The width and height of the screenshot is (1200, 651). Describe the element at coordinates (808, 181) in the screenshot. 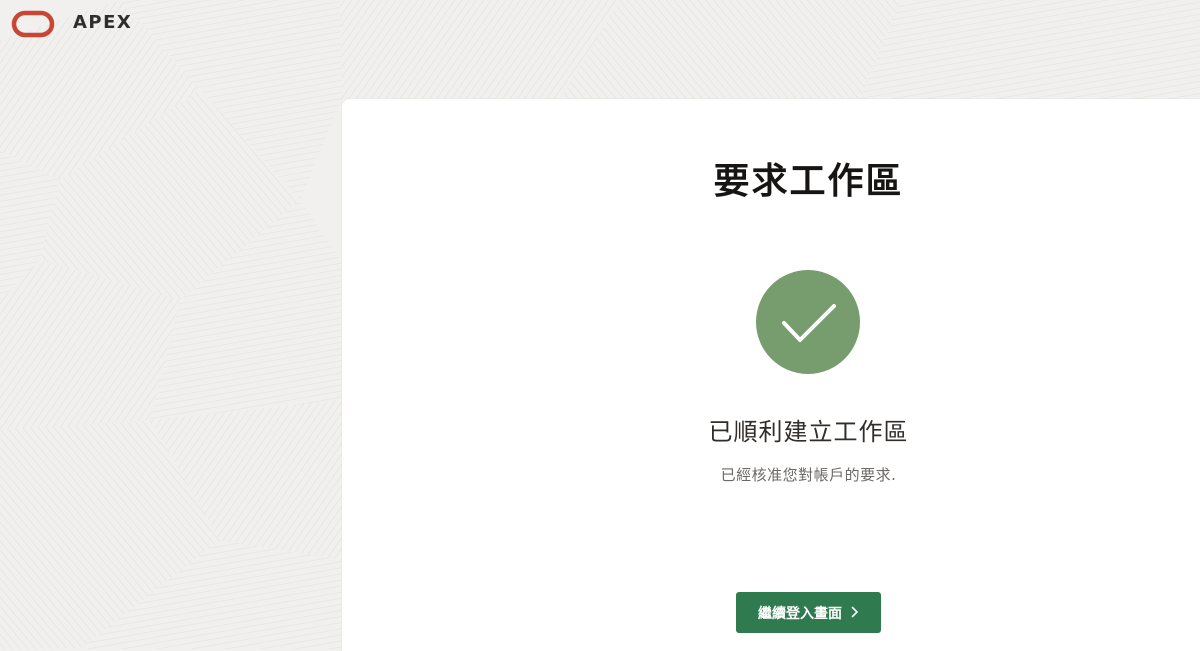

I see `page-title: 要求工作區` at that location.